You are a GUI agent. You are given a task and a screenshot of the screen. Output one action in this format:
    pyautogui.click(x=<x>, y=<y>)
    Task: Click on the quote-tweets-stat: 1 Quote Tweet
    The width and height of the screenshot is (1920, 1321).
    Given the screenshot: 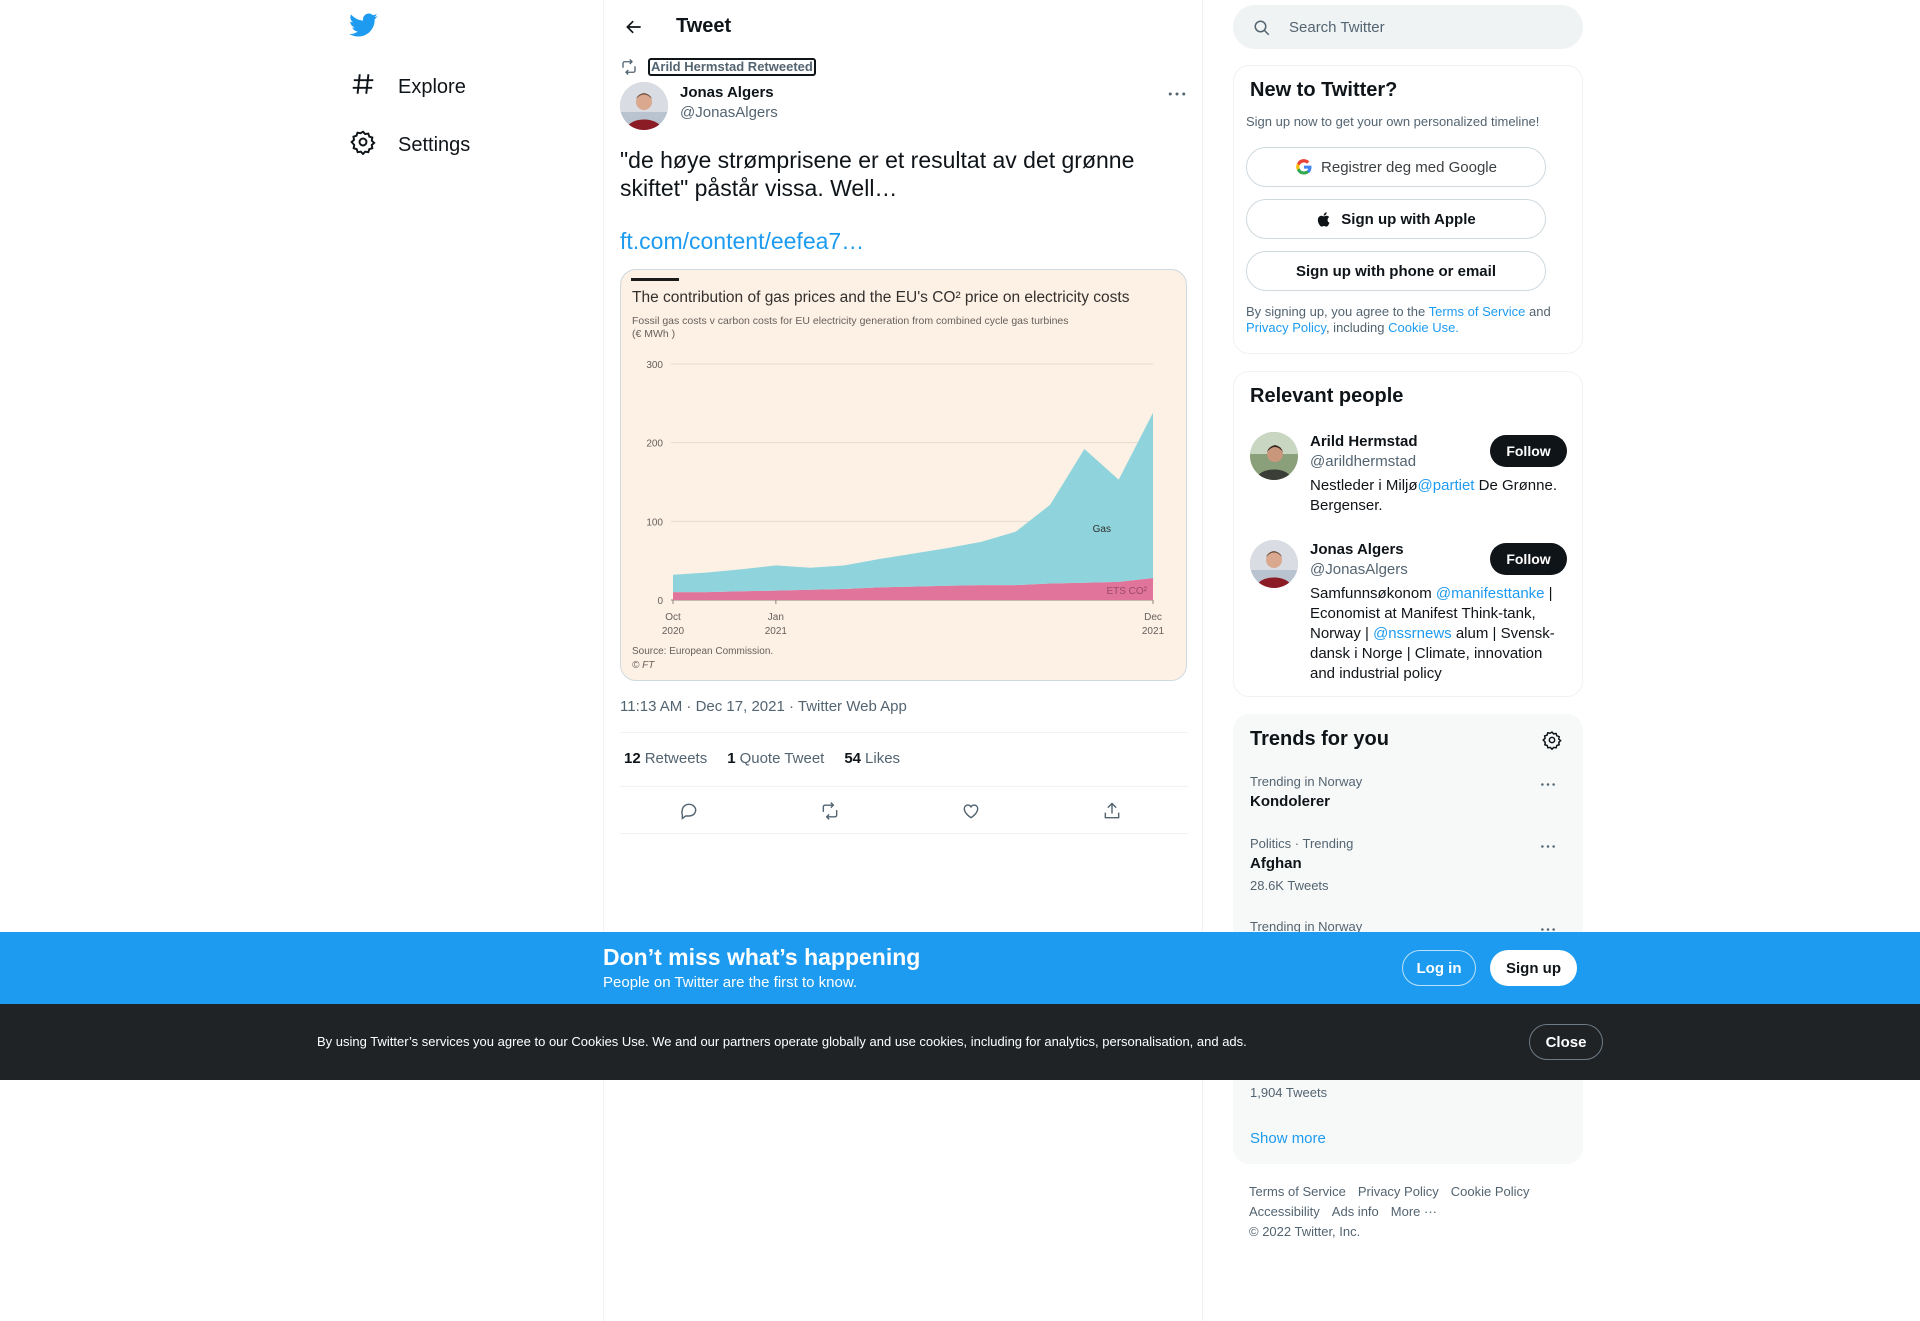 What is the action you would take?
    pyautogui.click(x=775, y=758)
    